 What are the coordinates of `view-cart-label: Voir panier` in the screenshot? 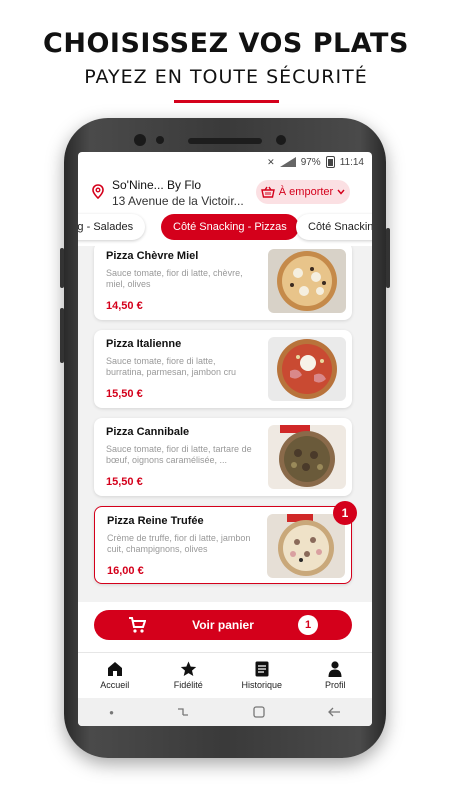 It's located at (223, 625).